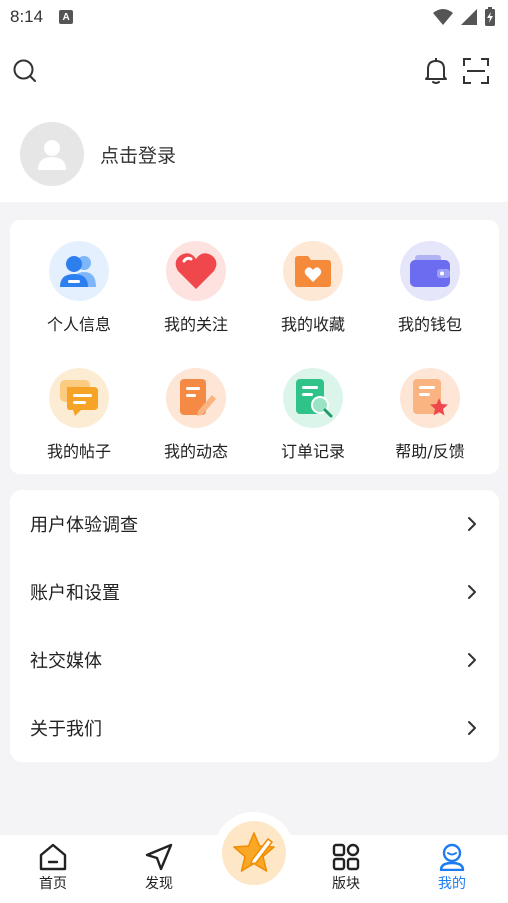 This screenshot has height=903, width=508. I want to click on search-icon, so click(25, 71).